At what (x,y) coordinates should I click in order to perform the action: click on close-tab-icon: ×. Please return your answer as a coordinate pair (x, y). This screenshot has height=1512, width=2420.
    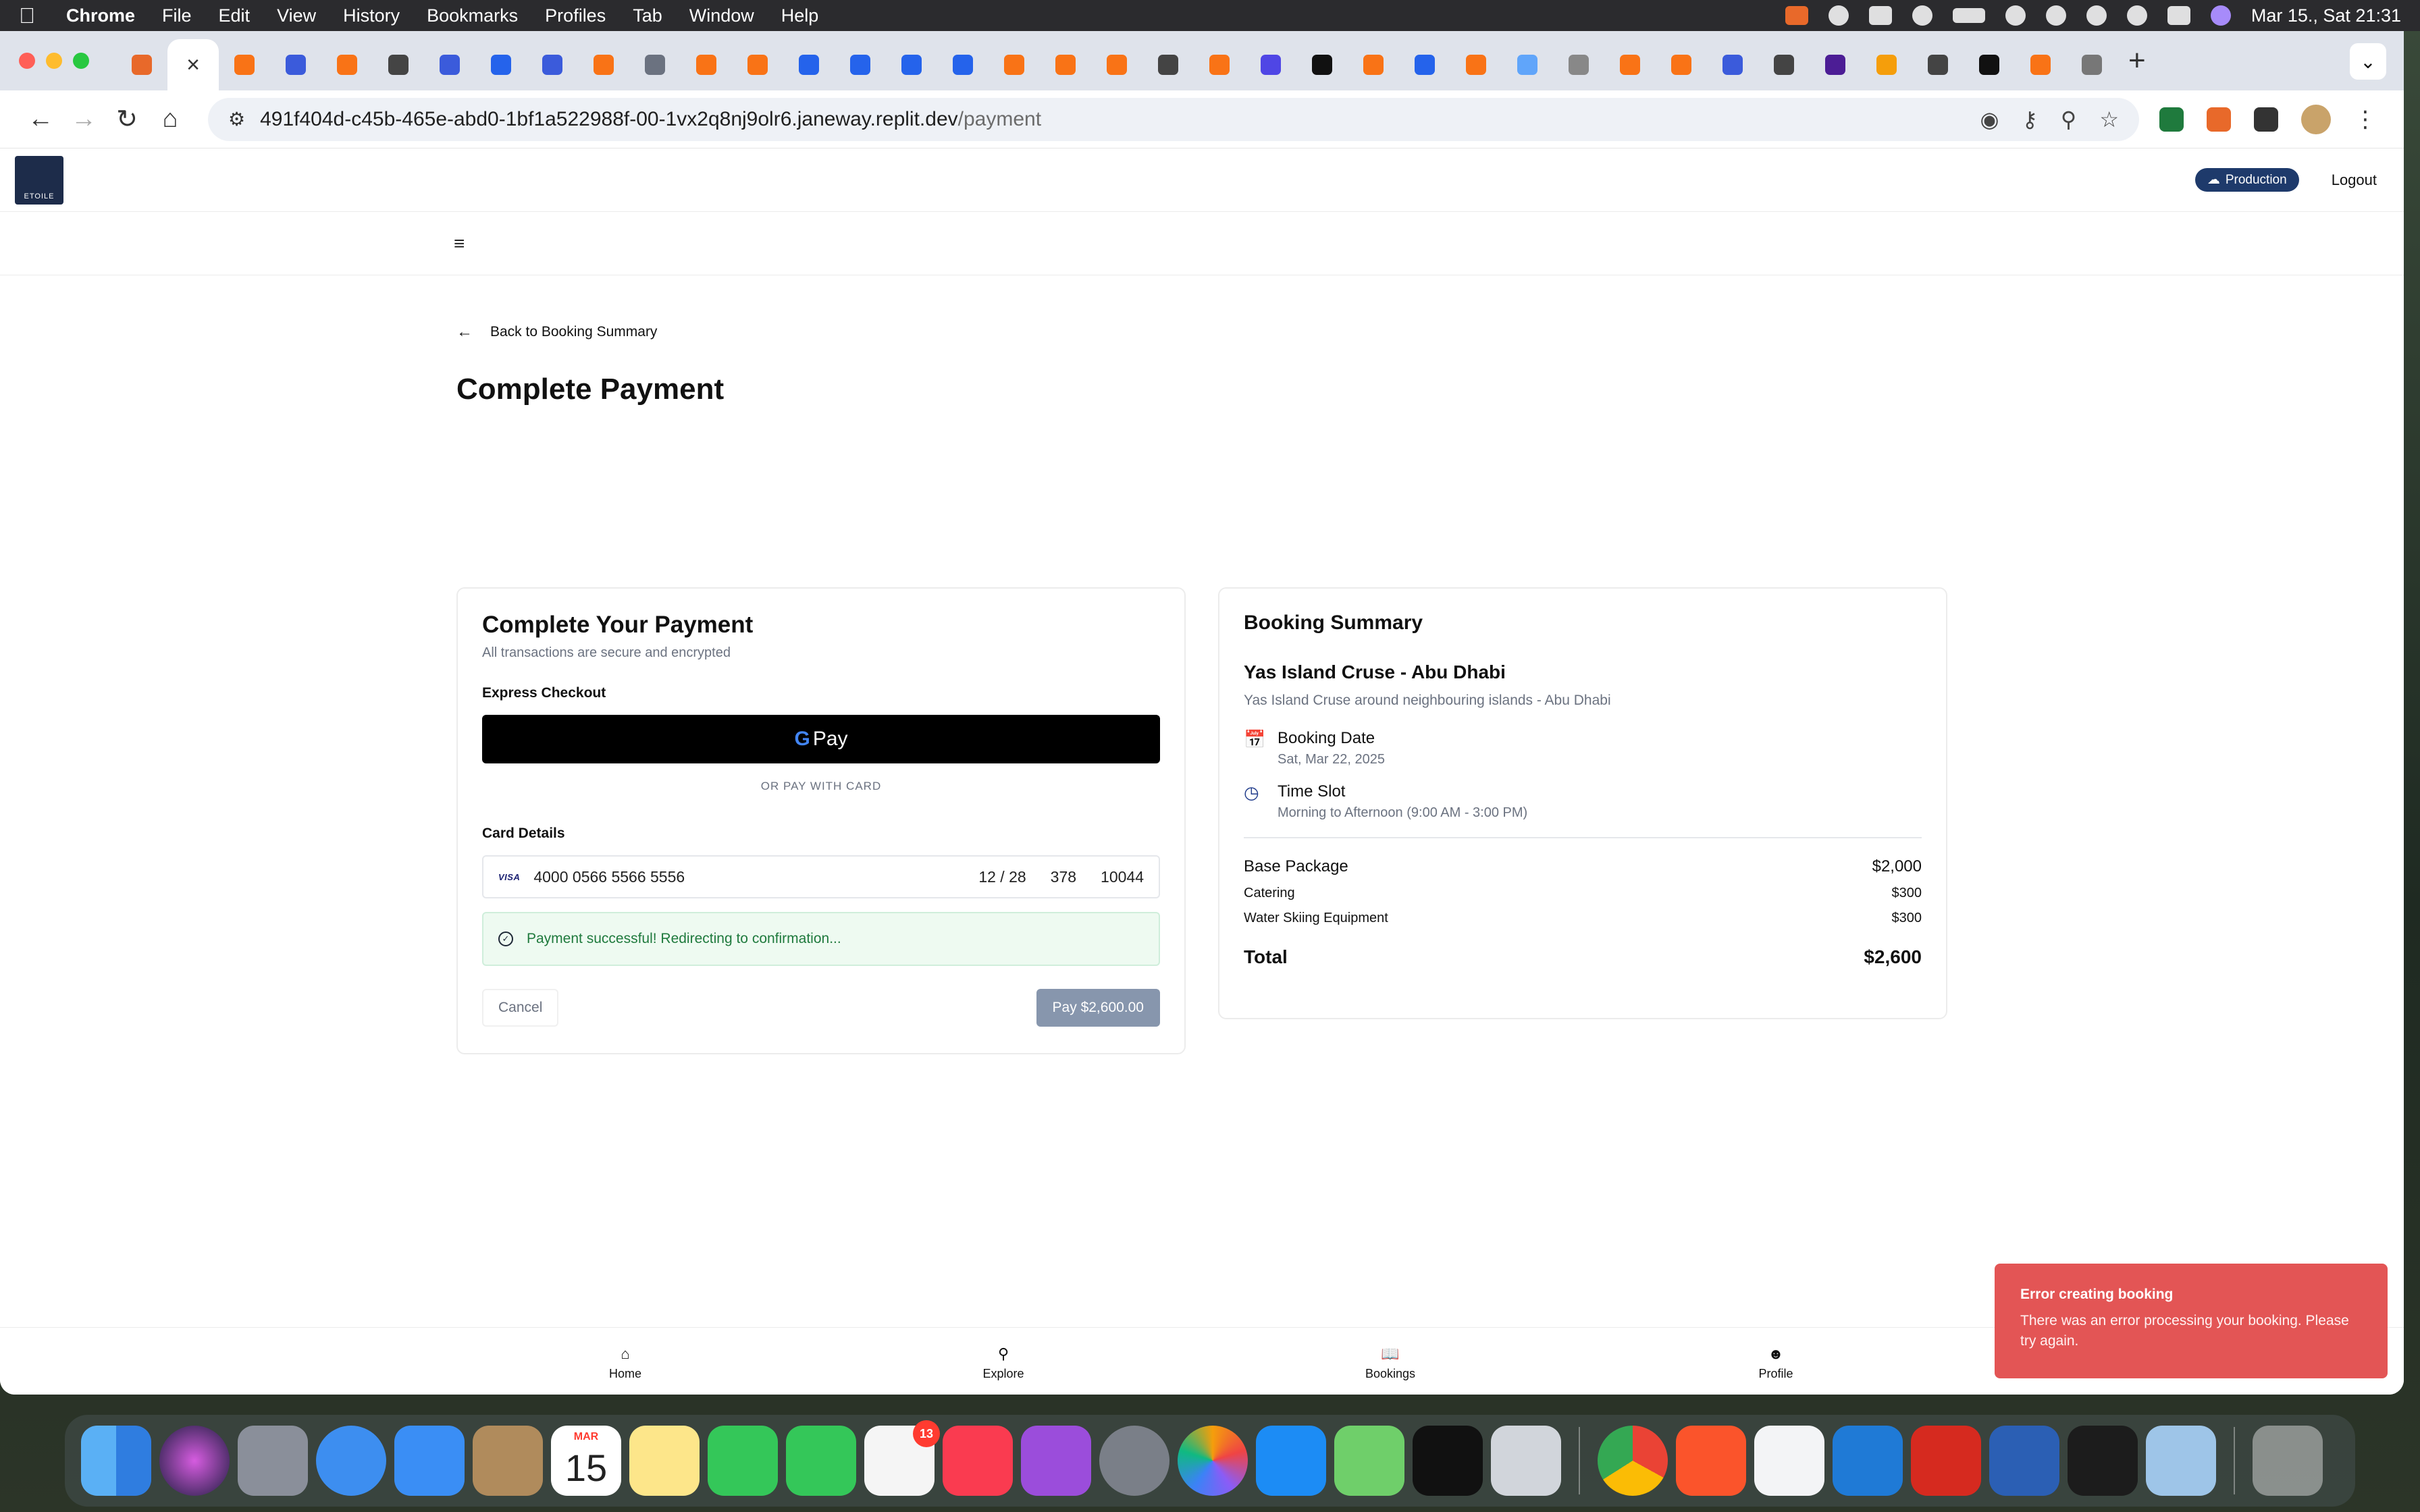
    Looking at the image, I should click on (193, 65).